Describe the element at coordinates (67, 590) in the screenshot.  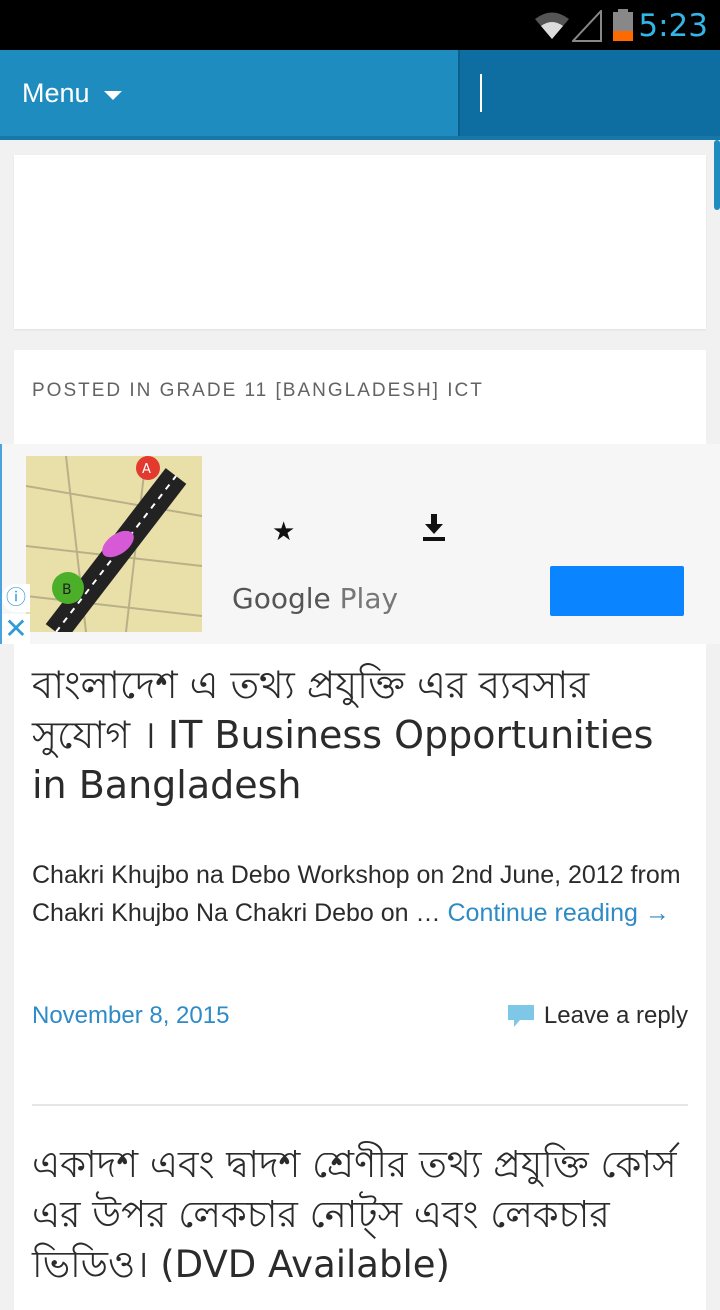
I see `svg-text: B` at that location.